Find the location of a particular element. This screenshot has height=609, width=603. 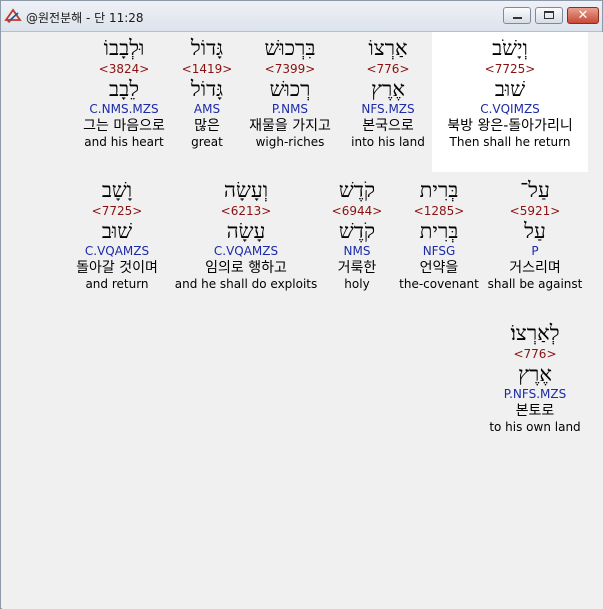

english-gloss: the-covenant is located at coordinates (439, 284).